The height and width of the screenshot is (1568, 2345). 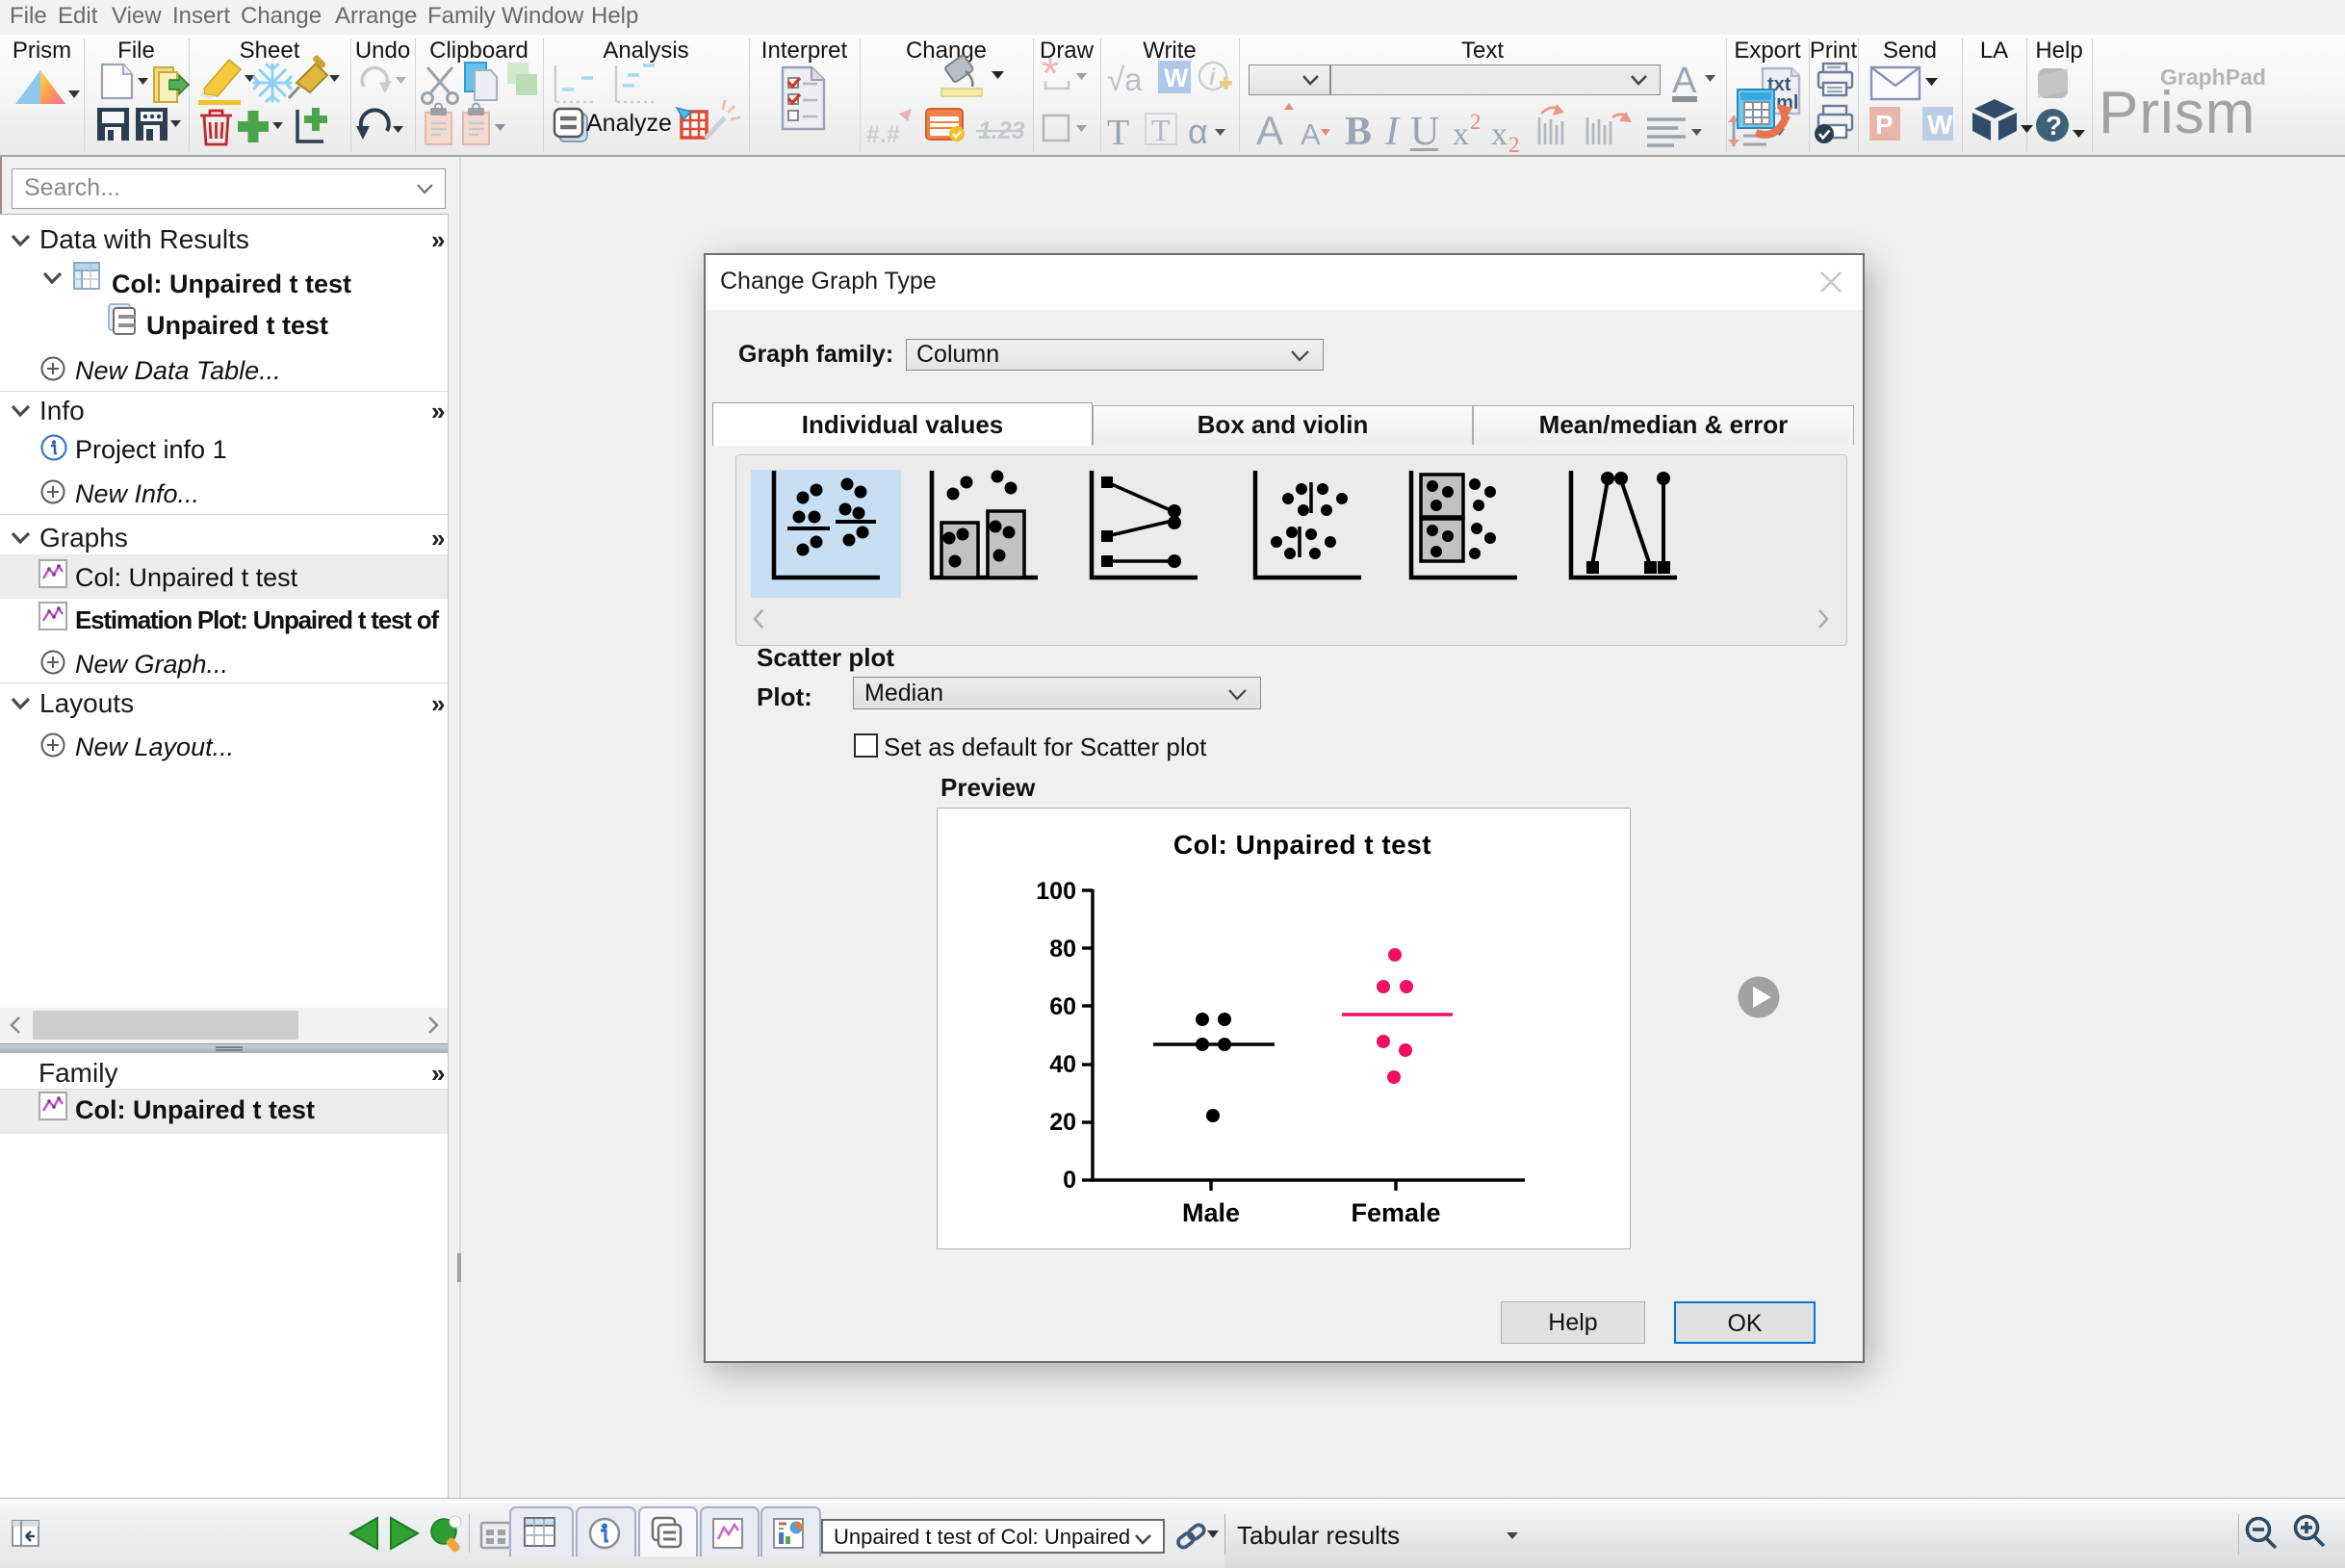 I want to click on svg-text: Male, so click(x=1211, y=1212).